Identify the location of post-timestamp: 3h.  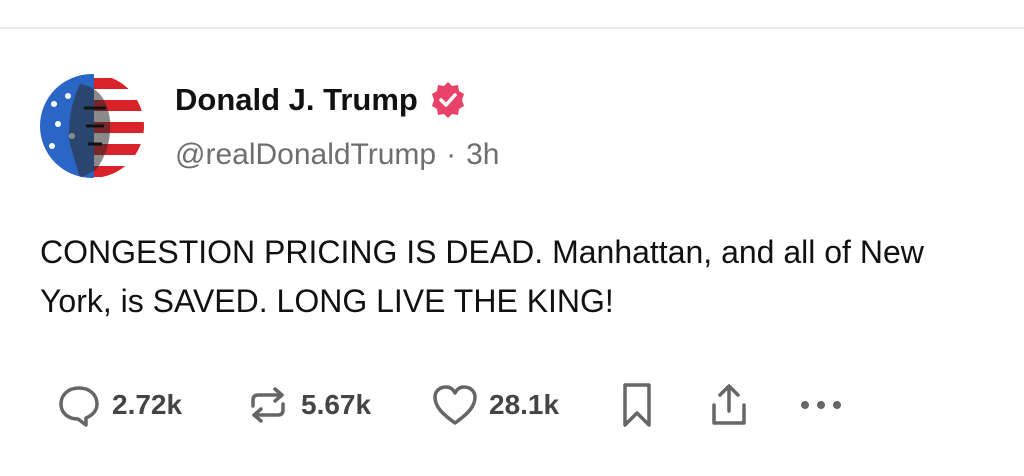
(482, 154).